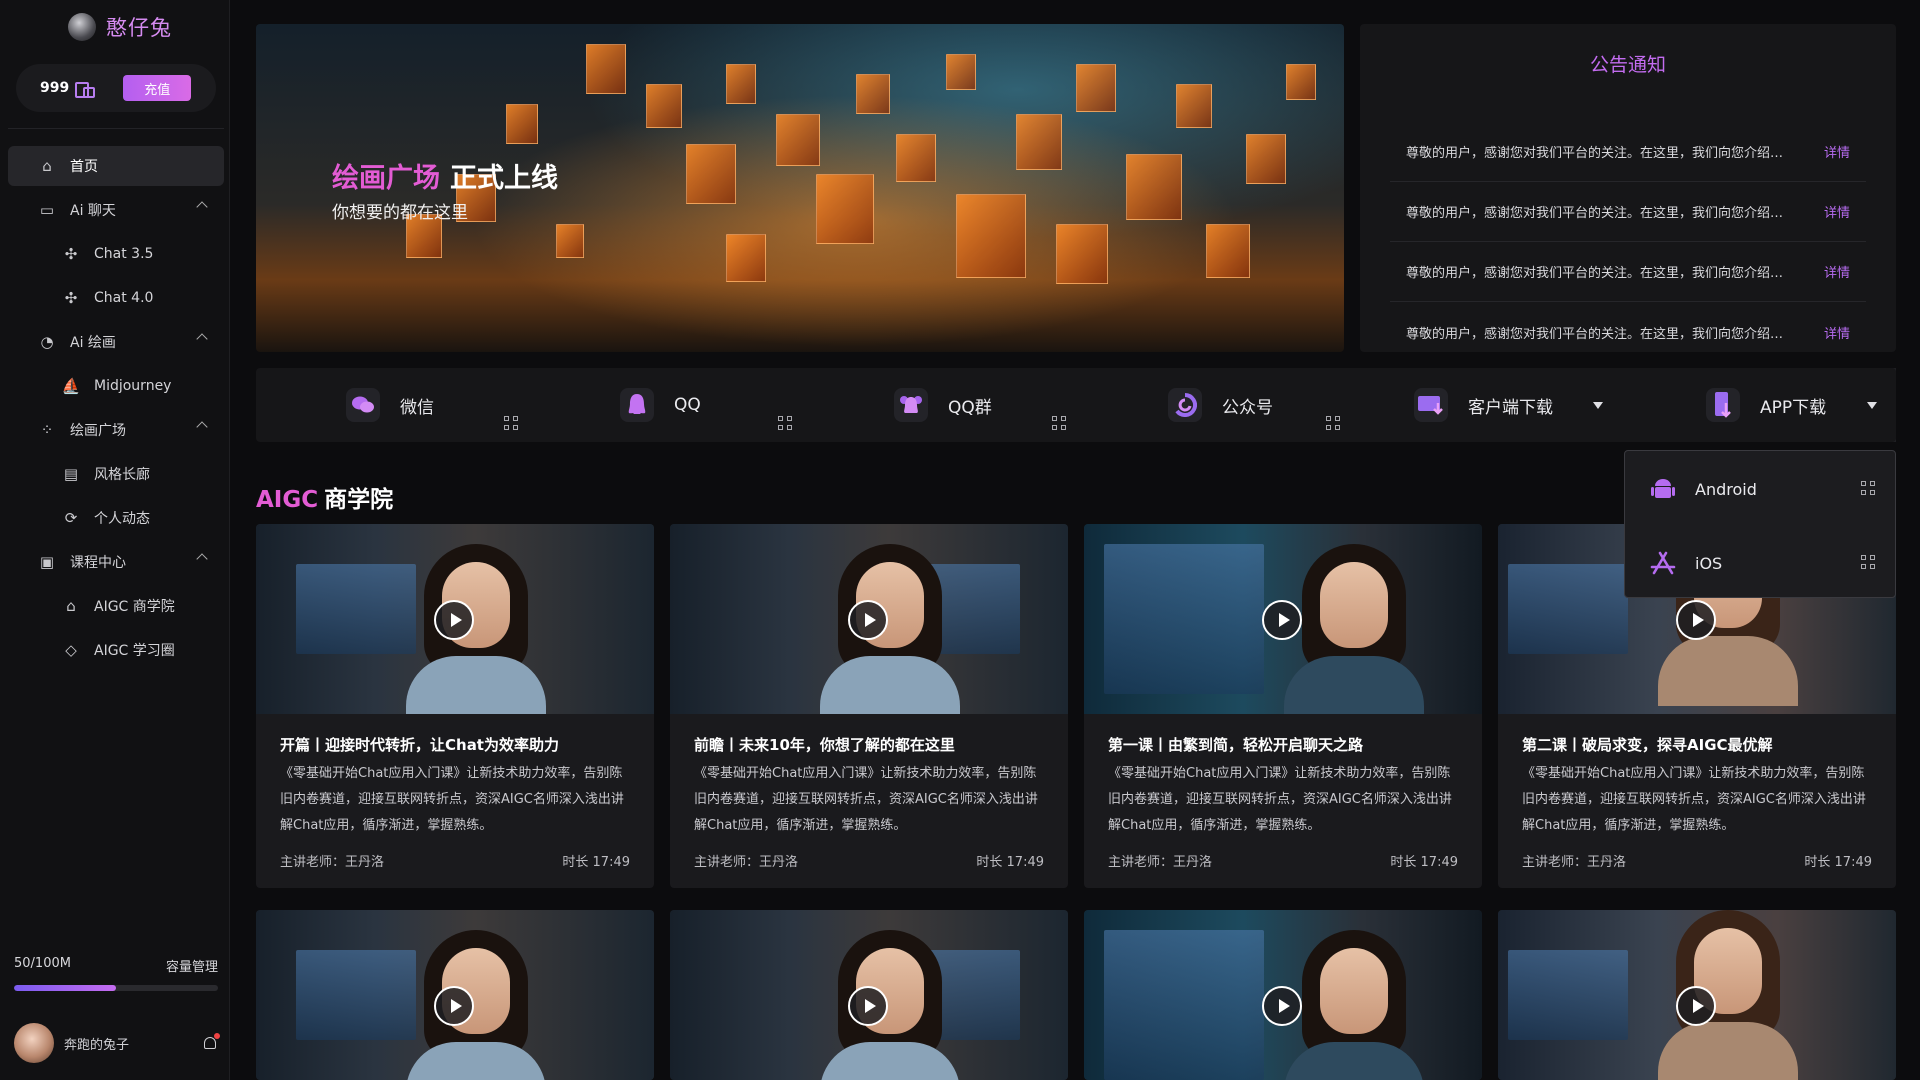 This screenshot has height=1080, width=1920. What do you see at coordinates (211, 1042) in the screenshot?
I see `bell-icon` at bounding box center [211, 1042].